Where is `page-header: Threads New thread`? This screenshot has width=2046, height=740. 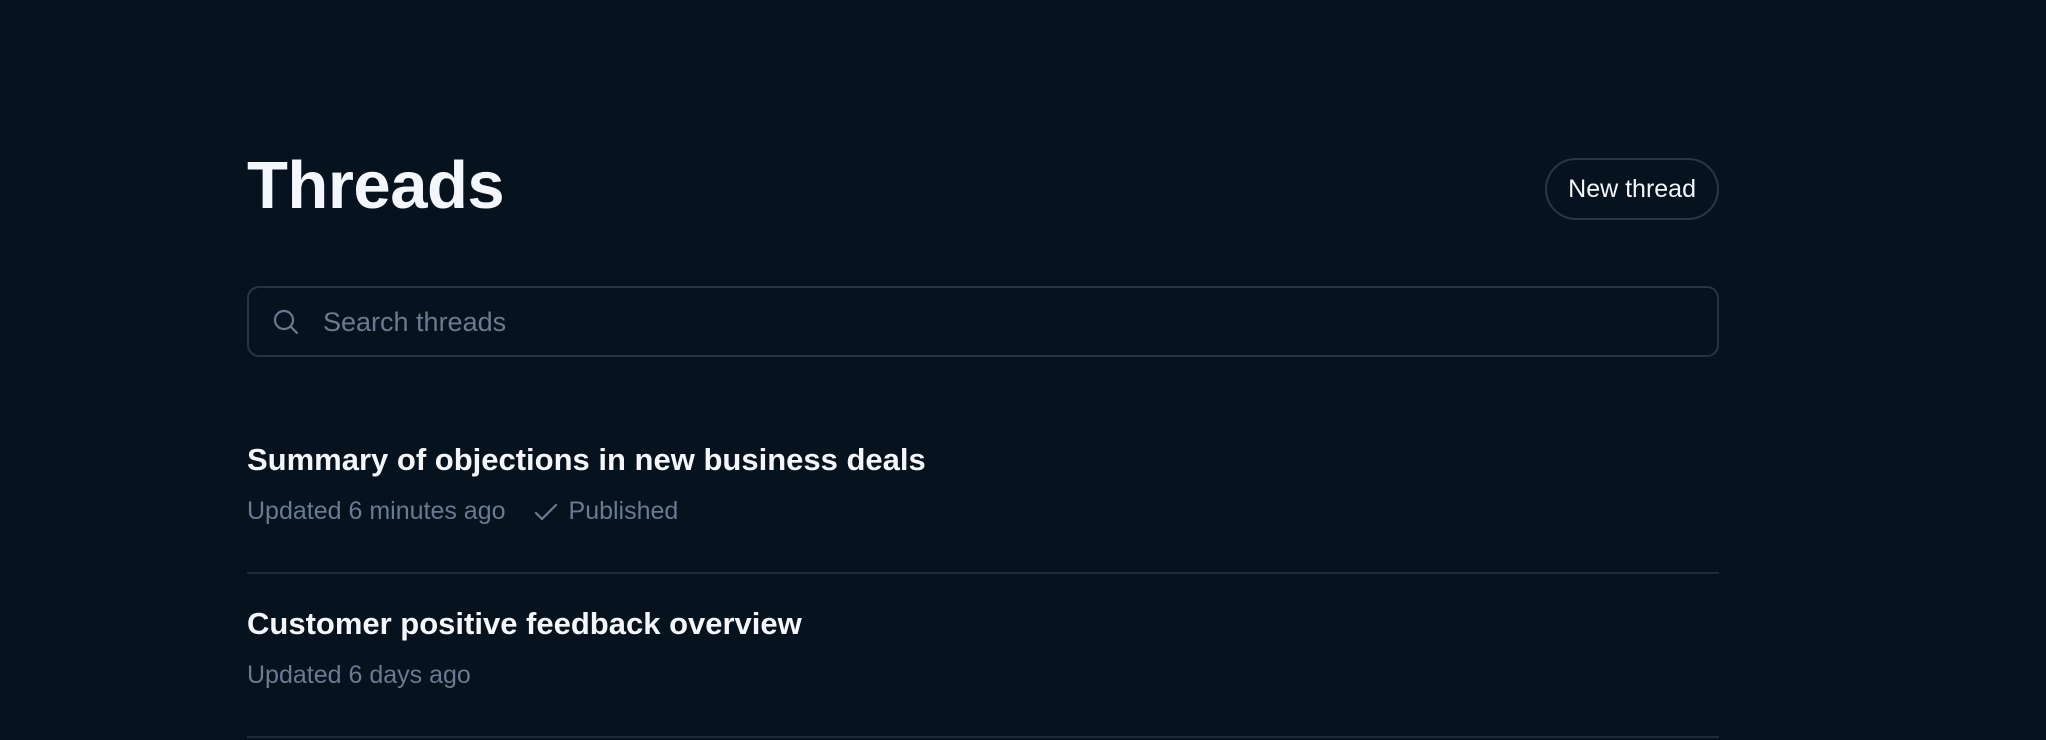 page-header: Threads New thread is located at coordinates (983, 190).